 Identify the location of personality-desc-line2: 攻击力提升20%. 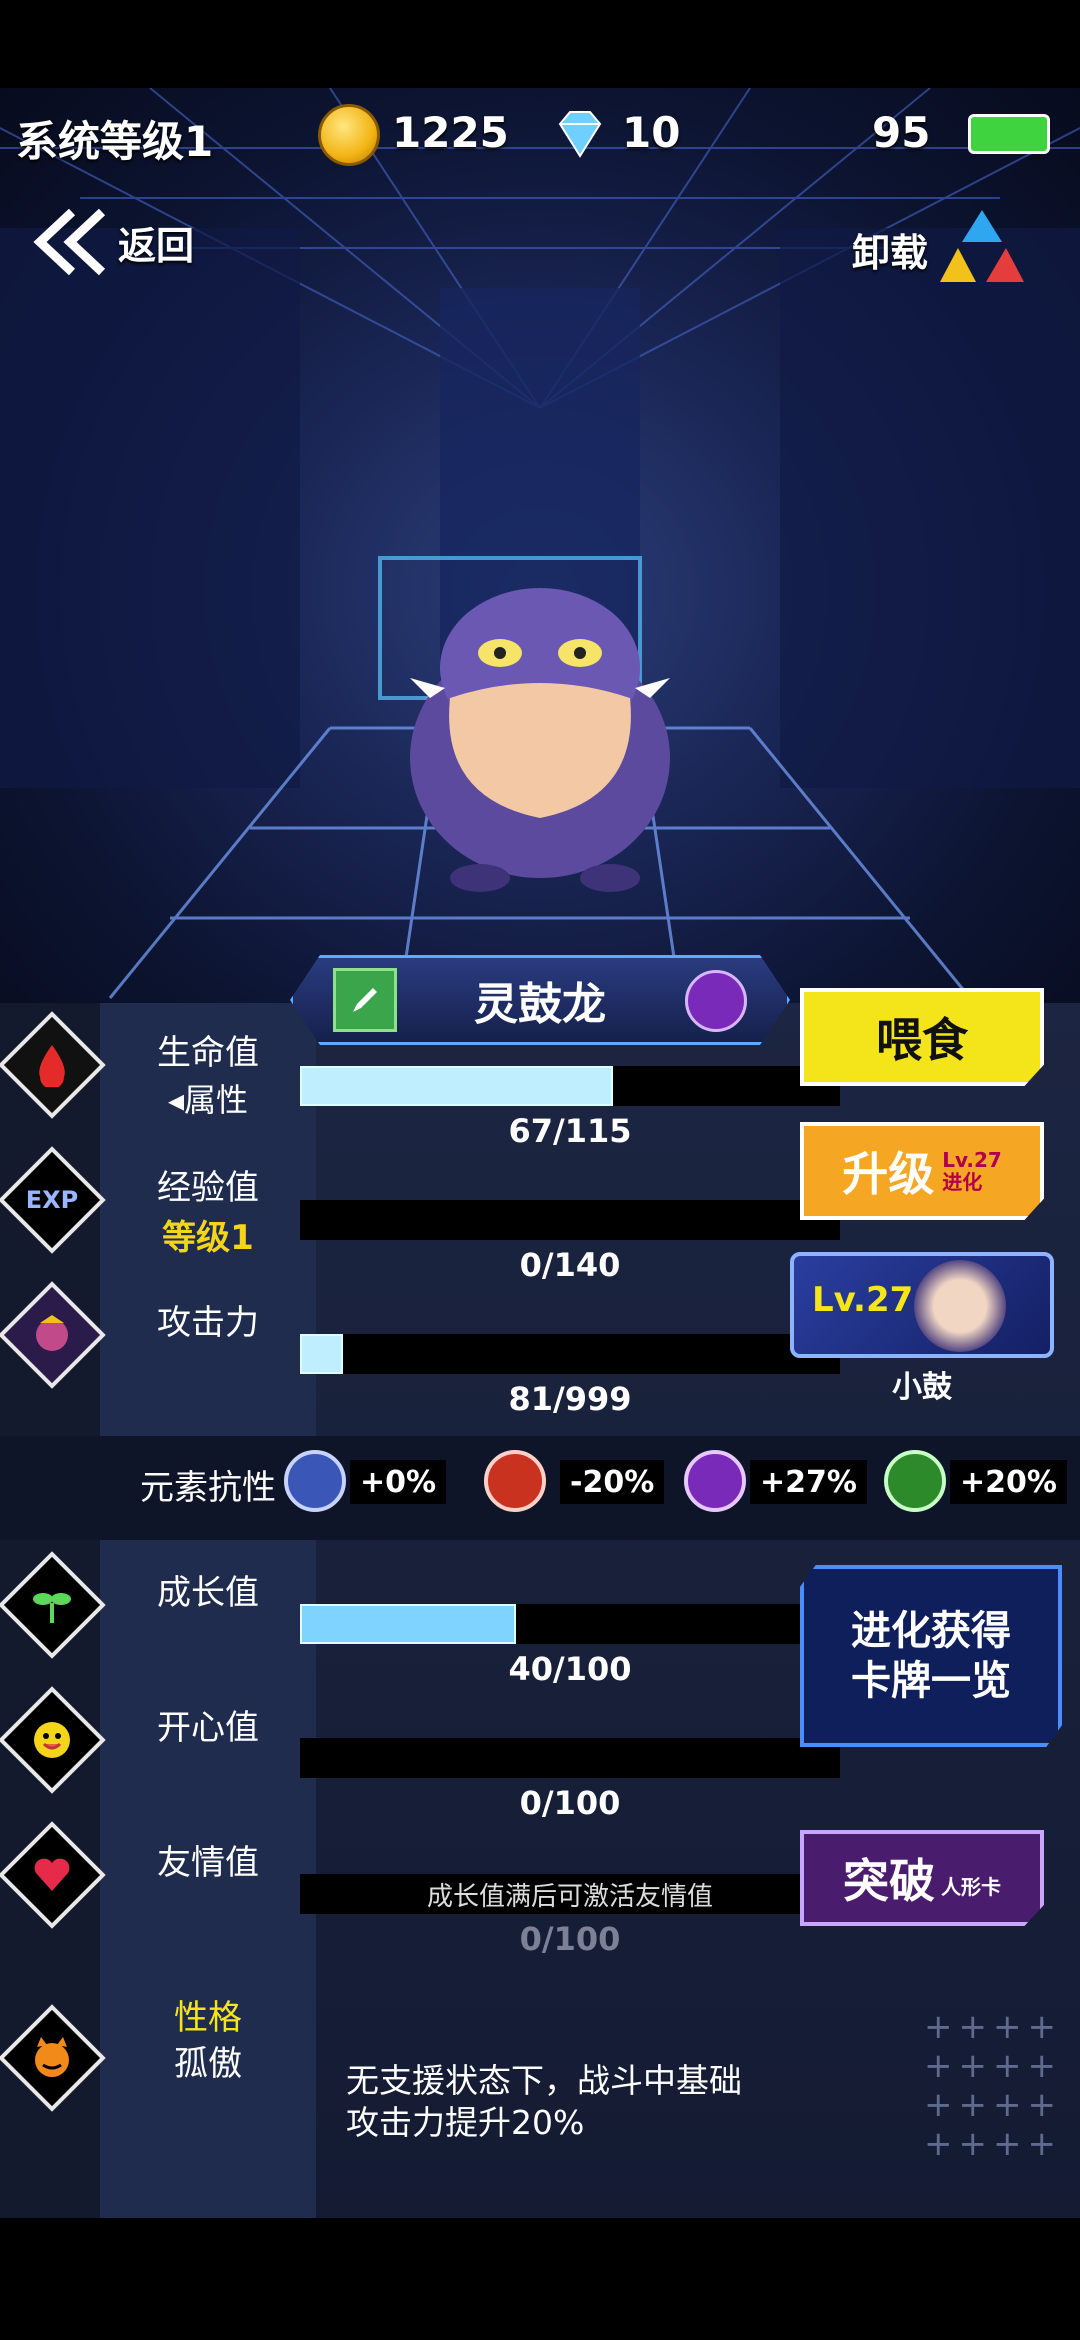
(465, 2122).